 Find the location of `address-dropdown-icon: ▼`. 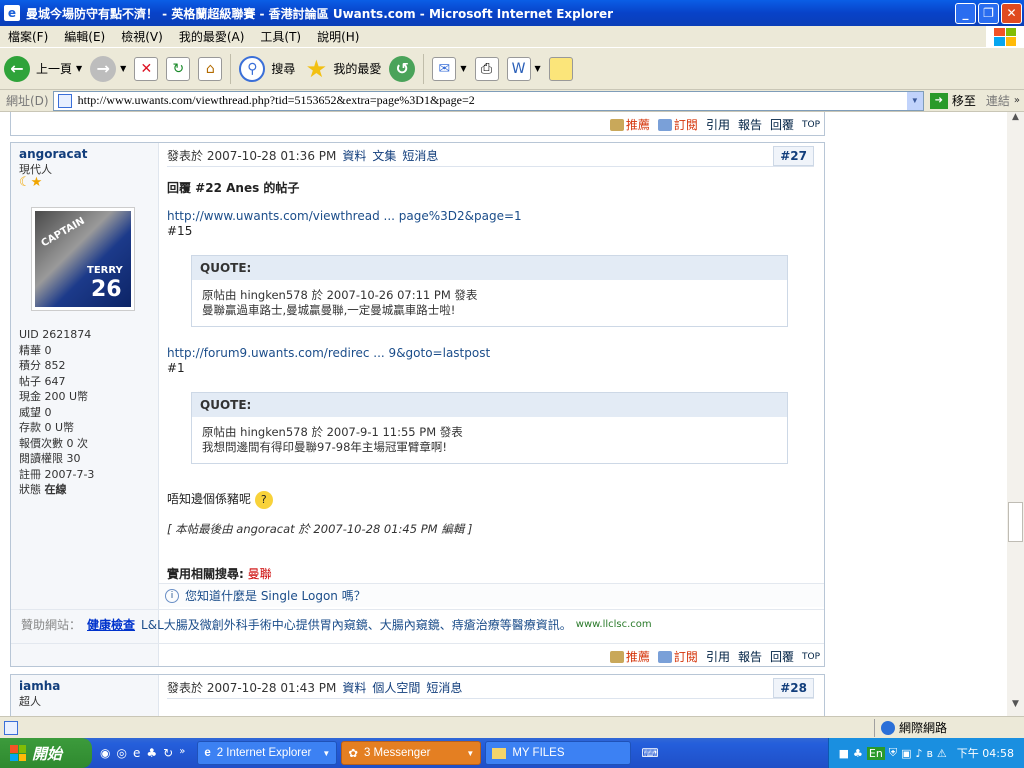

address-dropdown-icon: ▼ is located at coordinates (914, 100).